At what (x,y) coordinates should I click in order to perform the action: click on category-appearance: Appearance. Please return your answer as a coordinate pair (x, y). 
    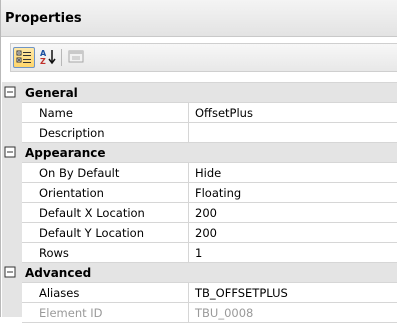
    Looking at the image, I should click on (200, 153).